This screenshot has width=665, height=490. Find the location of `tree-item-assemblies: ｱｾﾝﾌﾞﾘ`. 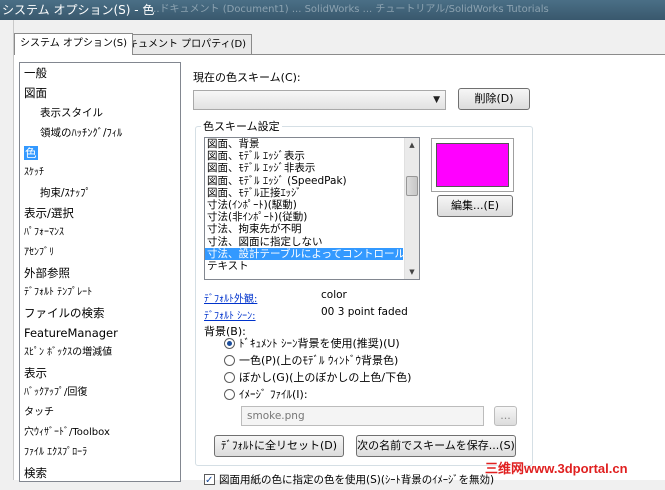

tree-item-assemblies: ｱｾﾝﾌﾞﾘ is located at coordinates (100, 253).